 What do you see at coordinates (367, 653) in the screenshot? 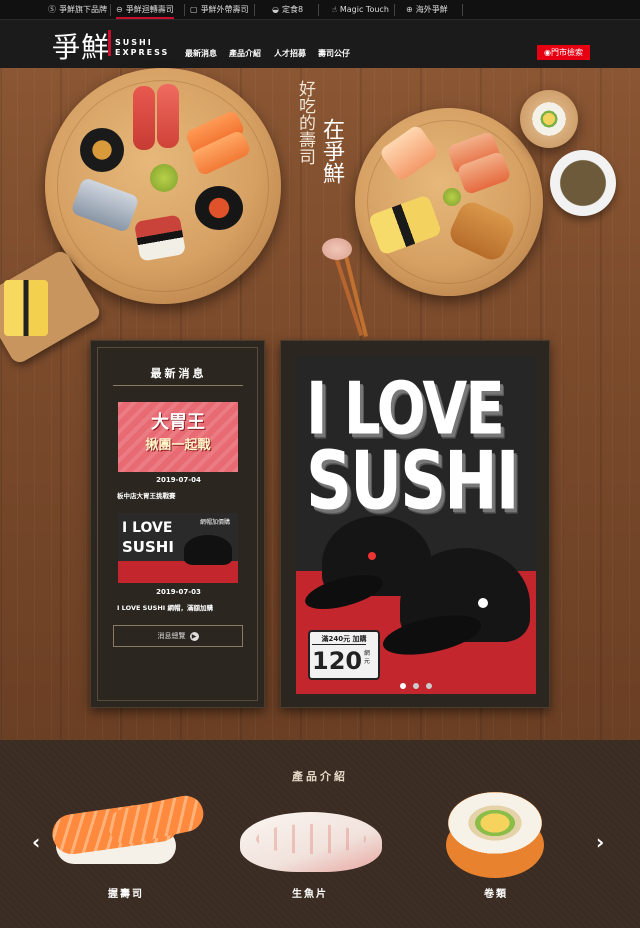
I see `promo-unit-1: 網` at bounding box center [367, 653].